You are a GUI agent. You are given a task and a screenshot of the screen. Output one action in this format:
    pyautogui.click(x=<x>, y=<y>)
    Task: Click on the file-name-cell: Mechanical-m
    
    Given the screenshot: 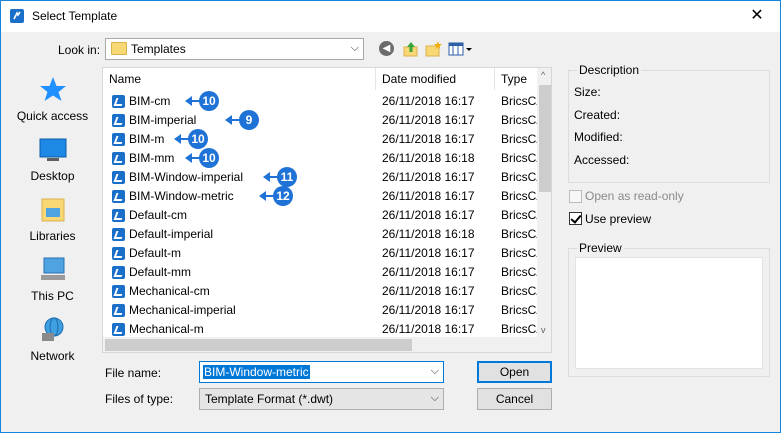 What is the action you would take?
    pyautogui.click(x=166, y=329)
    